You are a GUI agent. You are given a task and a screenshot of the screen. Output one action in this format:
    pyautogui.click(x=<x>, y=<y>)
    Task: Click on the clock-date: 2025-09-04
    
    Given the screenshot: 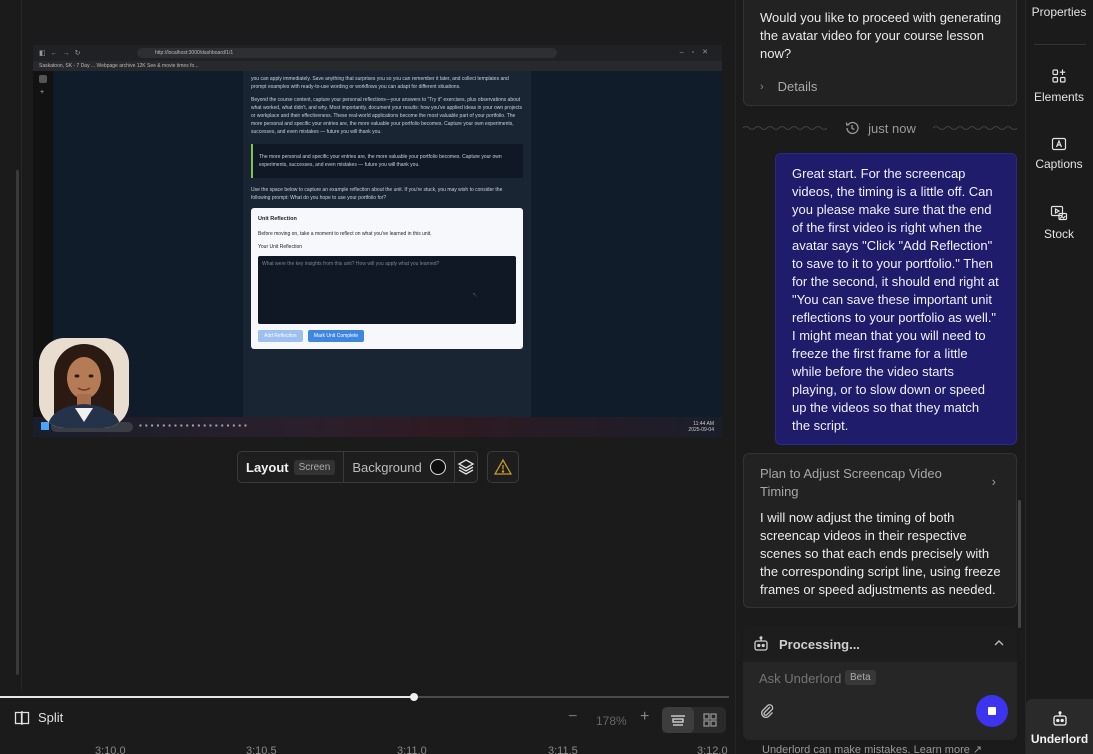 What is the action you would take?
    pyautogui.click(x=701, y=430)
    